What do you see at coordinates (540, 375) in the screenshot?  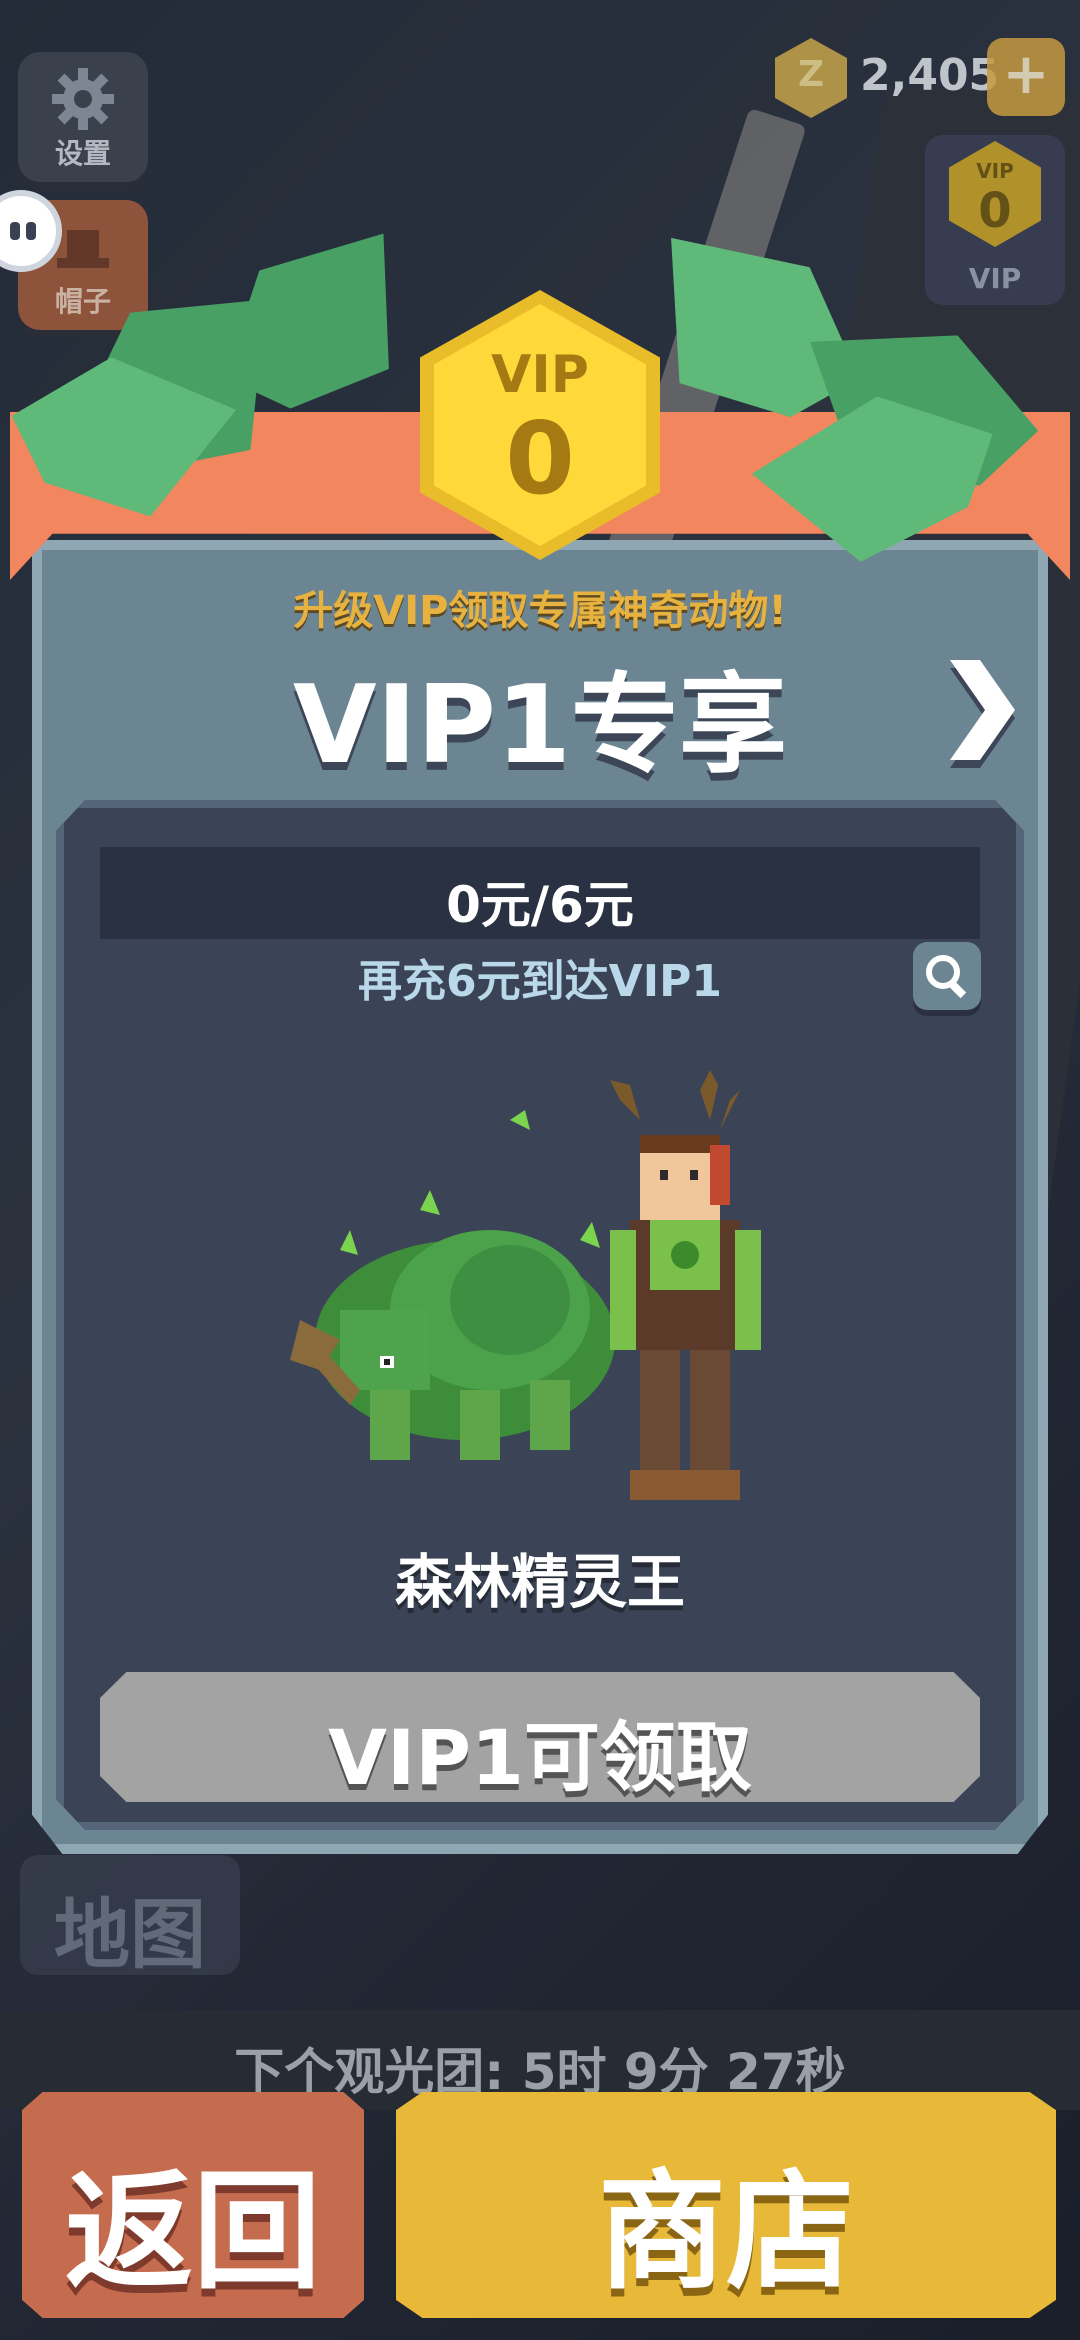 I see `vip-badge-top: VIP` at bounding box center [540, 375].